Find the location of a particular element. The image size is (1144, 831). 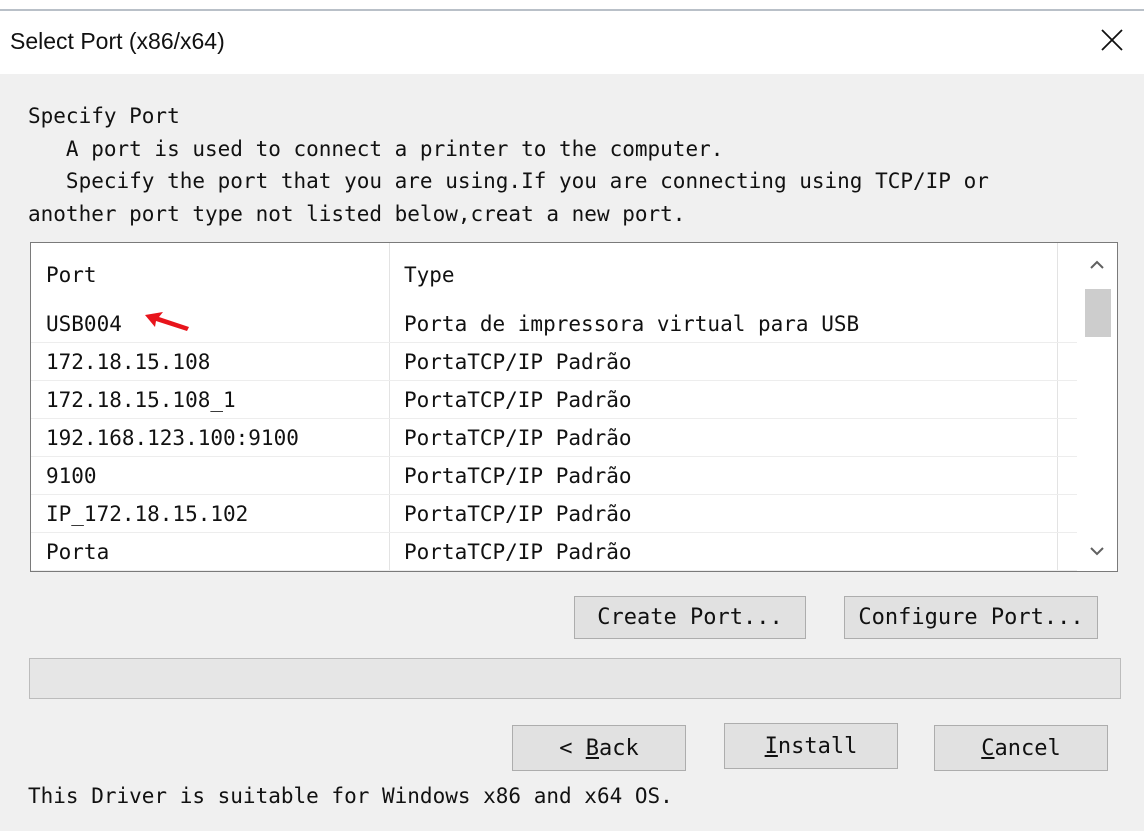

port-row: 172.18.15.108 PortaTCP/IP Padrão is located at coordinates (554, 362).